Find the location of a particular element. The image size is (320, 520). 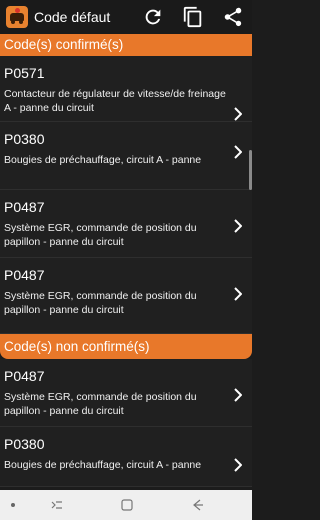

copy-icon is located at coordinates (193, 17).